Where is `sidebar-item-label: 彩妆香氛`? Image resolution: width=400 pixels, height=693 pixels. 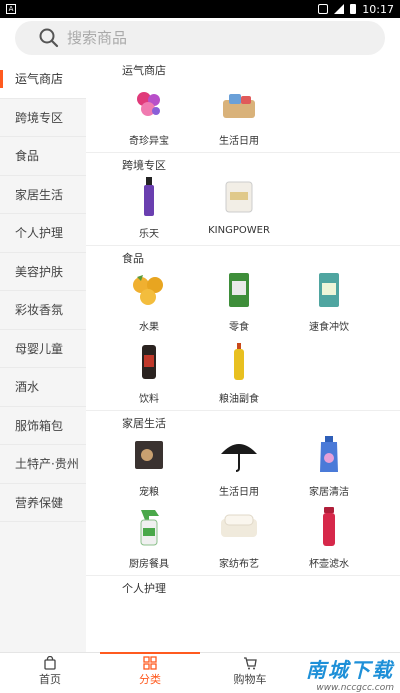
sidebar-item-label: 彩妆香氛 is located at coordinates (39, 310).